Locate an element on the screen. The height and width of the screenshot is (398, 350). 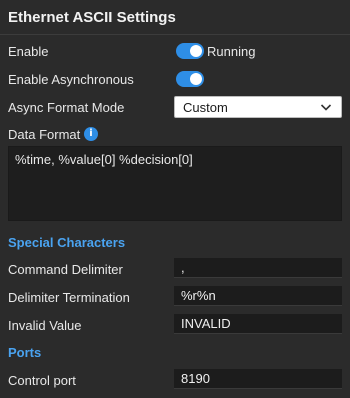
enable-async-label: Enable Asynchronous is located at coordinates (71, 79).